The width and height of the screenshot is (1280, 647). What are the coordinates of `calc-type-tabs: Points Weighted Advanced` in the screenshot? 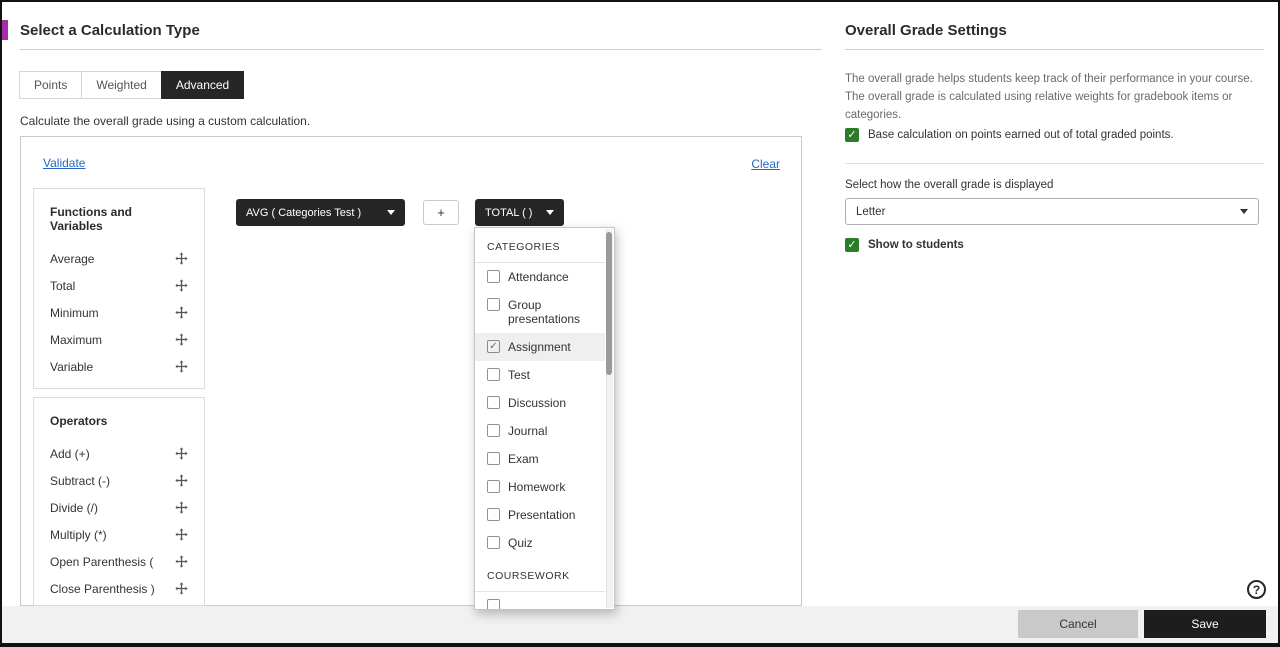 It's located at (132, 85).